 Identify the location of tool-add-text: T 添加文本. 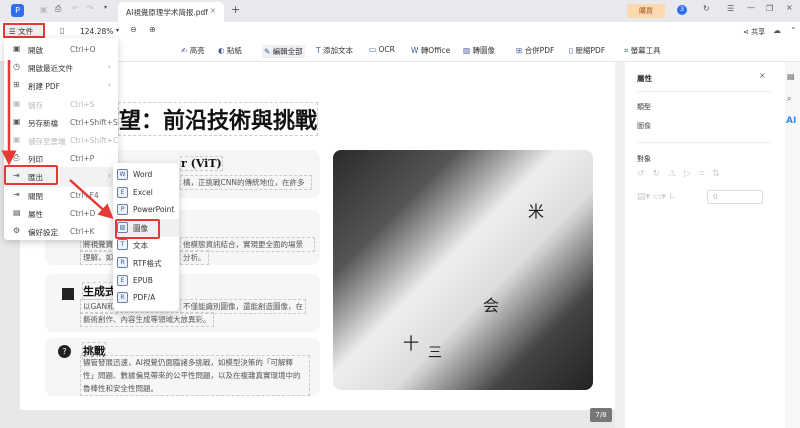
(334, 50).